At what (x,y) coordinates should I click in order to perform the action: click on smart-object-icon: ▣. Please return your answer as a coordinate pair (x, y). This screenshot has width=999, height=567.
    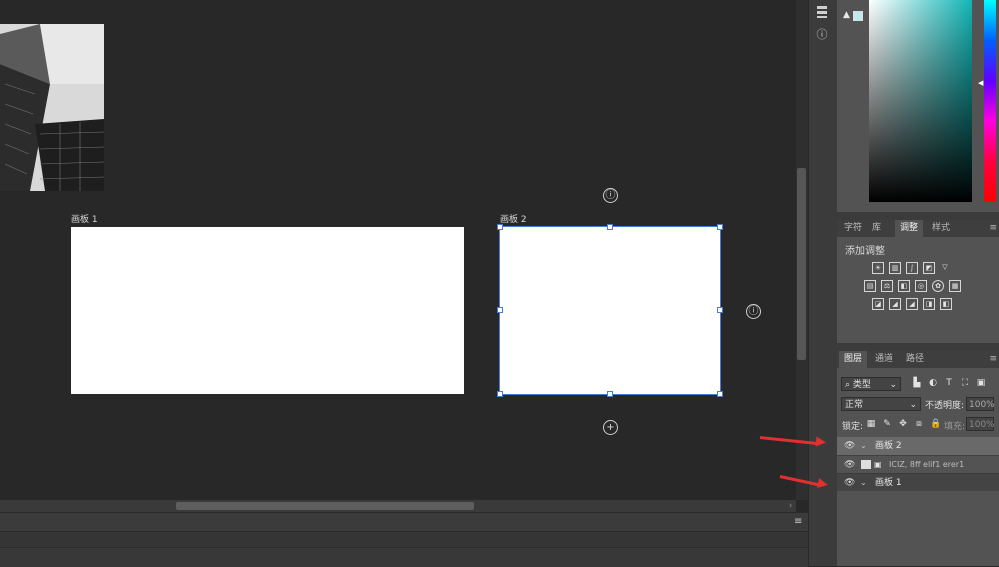
    Looking at the image, I should click on (878, 464).